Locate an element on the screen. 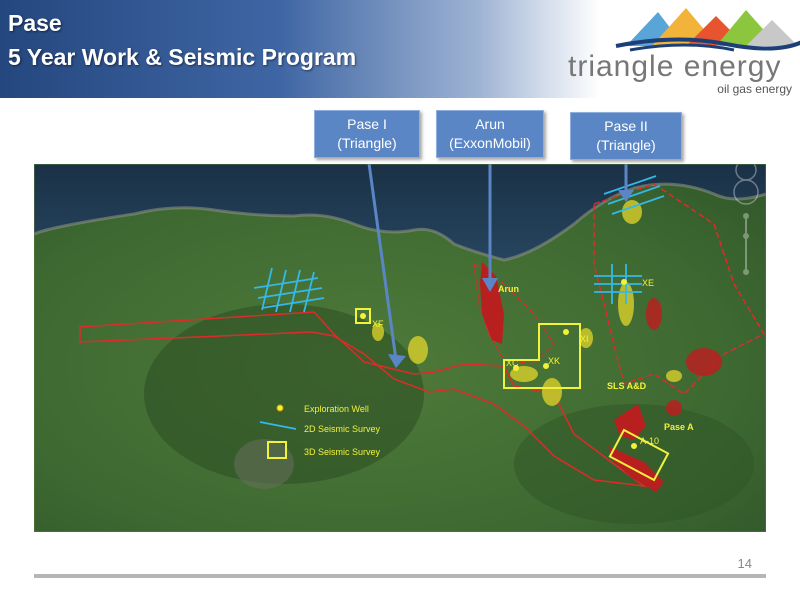  legend-2d-label: 2D Seismic Survey is located at coordinates (342, 429).